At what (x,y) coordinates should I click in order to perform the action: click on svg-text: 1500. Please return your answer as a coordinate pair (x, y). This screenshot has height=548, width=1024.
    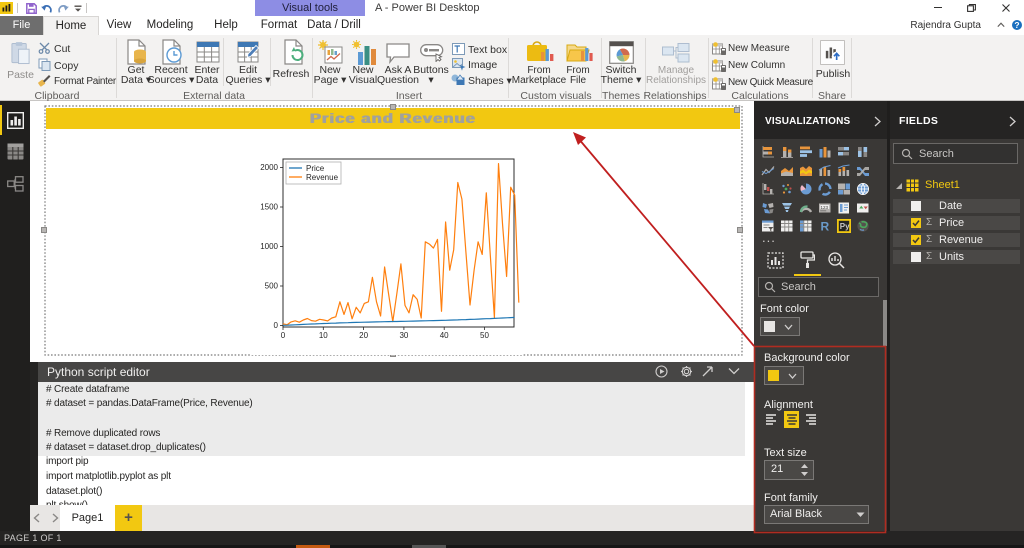
    Looking at the image, I should click on (269, 207).